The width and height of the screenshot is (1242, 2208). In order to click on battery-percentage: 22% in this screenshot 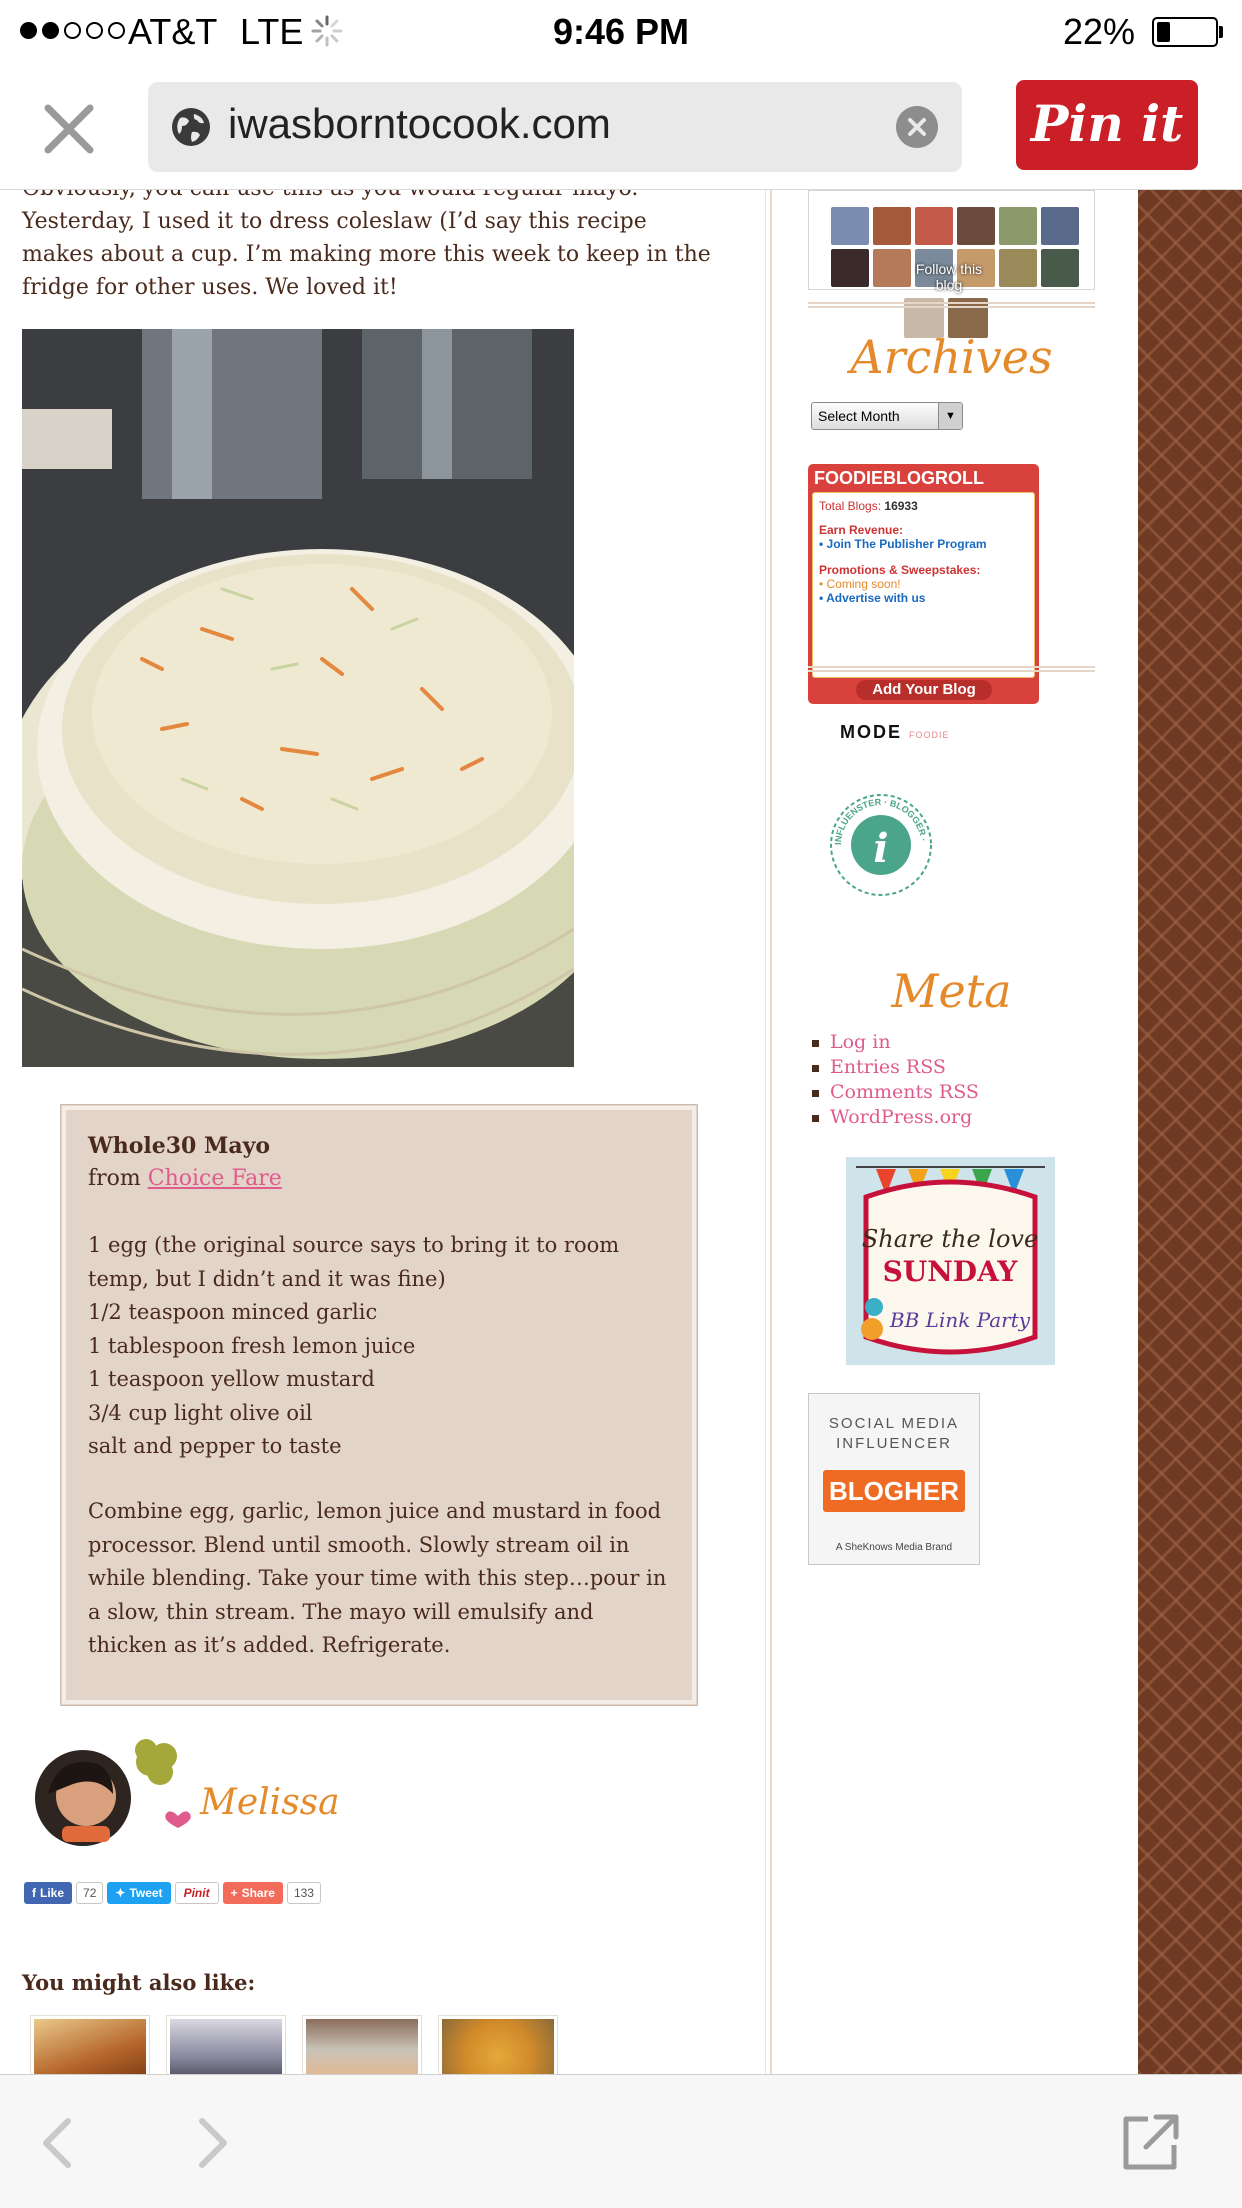, I will do `click(1099, 31)`.